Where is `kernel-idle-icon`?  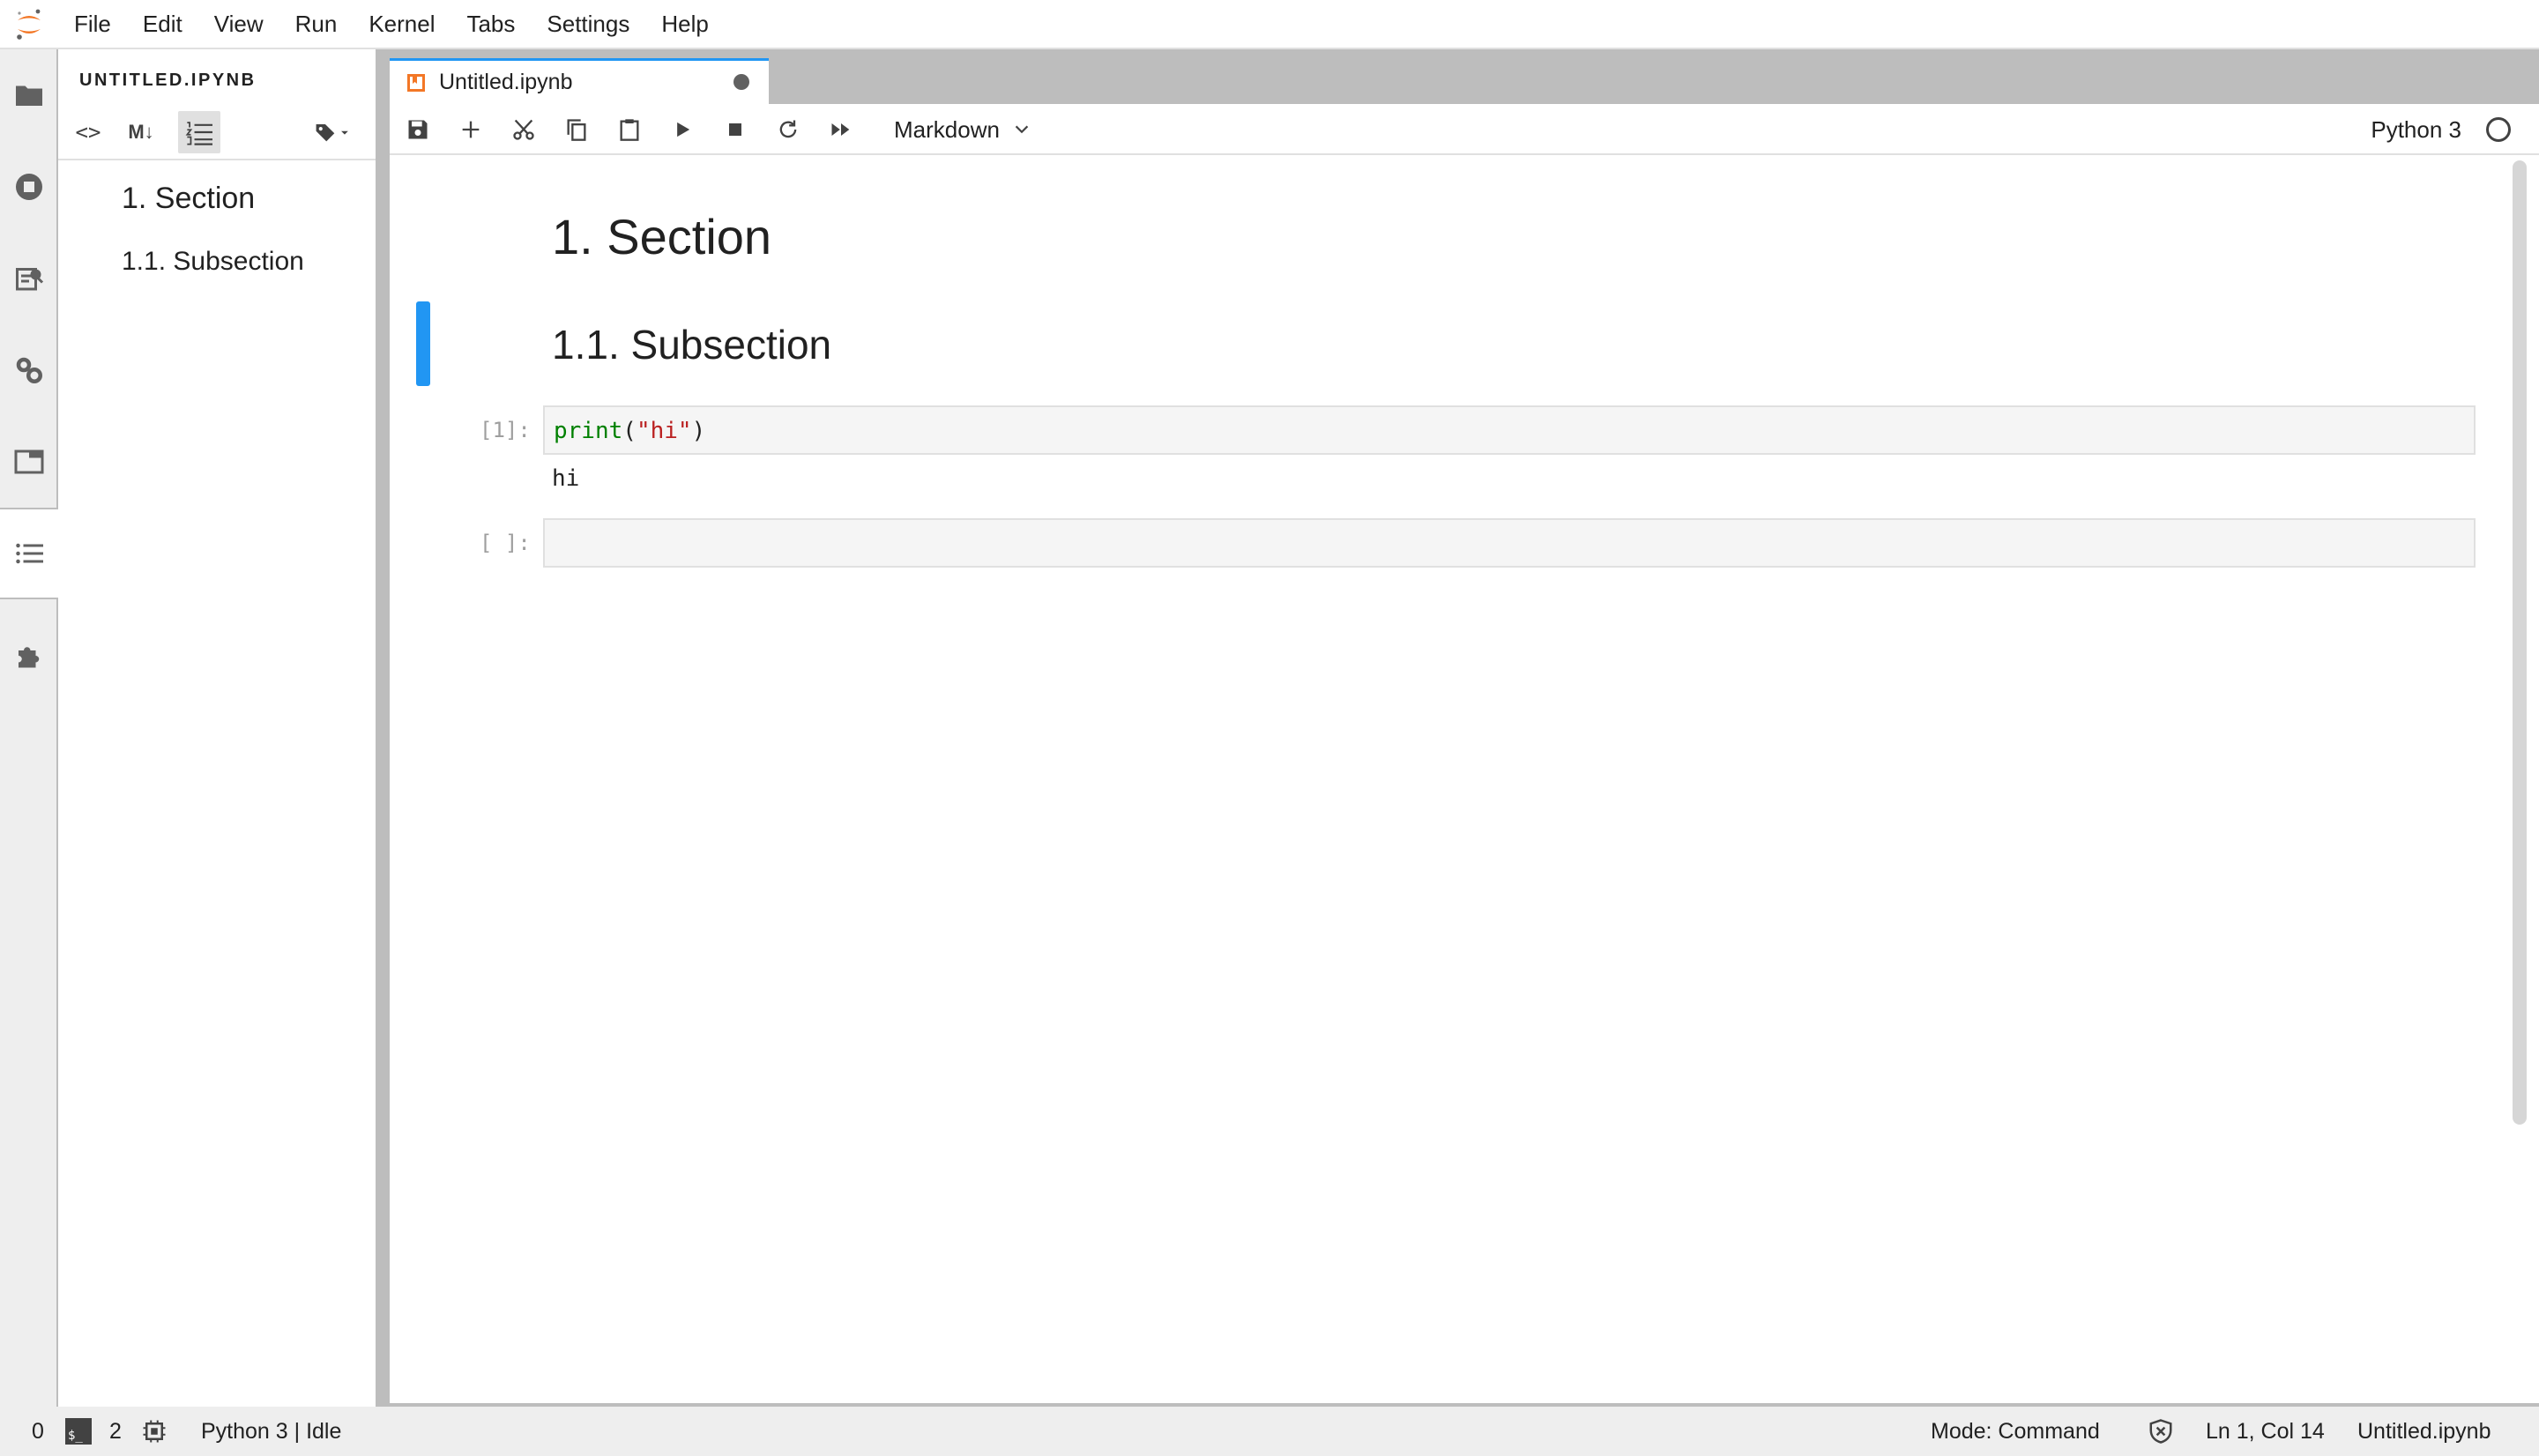
kernel-idle-icon is located at coordinates (2498, 129).